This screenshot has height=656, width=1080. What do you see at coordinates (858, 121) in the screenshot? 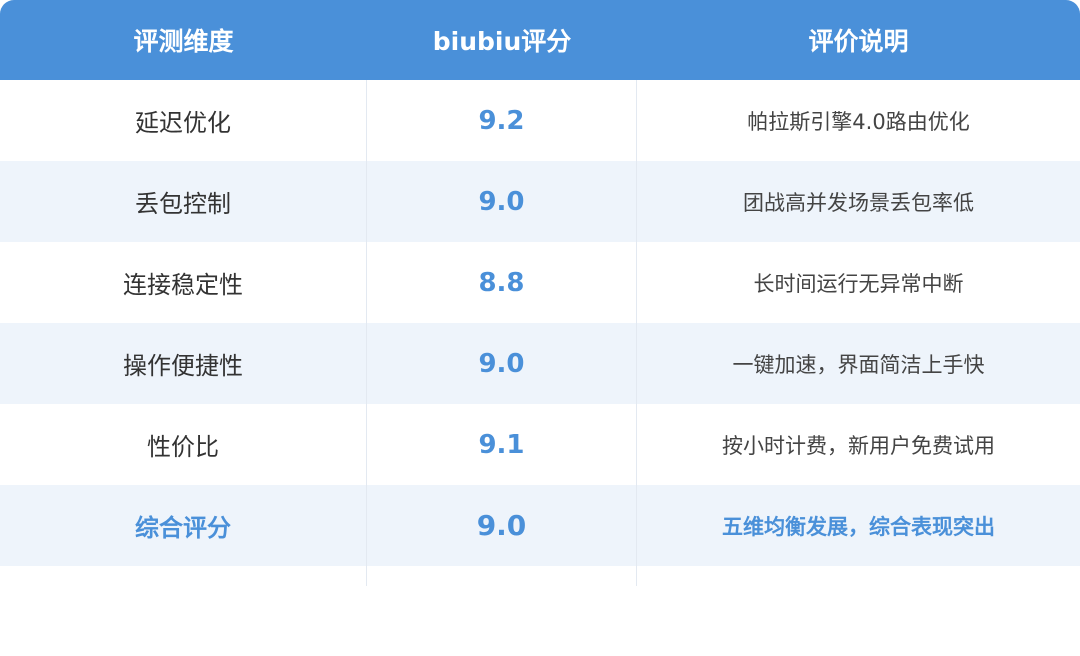
I see `row-description: 帕拉斯引擎4.0路由优化` at bounding box center [858, 121].